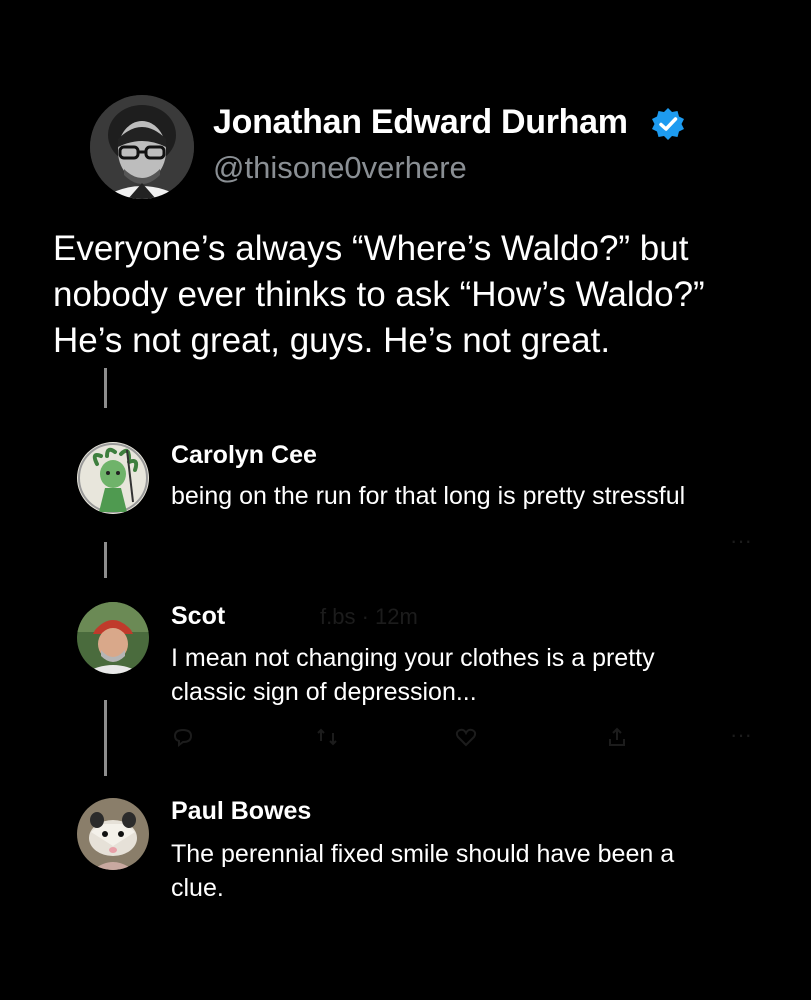 The width and height of the screenshot is (811, 1000). I want to click on verified-badge-icon, so click(668, 124).